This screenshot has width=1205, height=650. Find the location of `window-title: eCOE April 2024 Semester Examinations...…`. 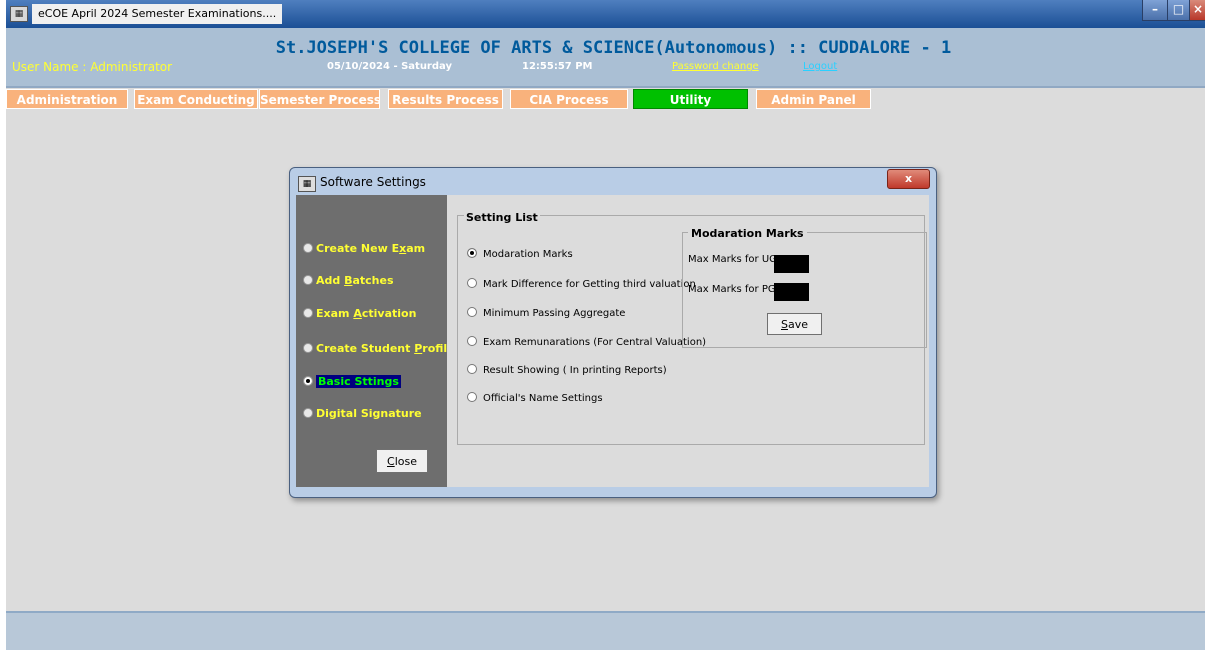

window-title: eCOE April 2024 Semester Examinations...… is located at coordinates (157, 14).